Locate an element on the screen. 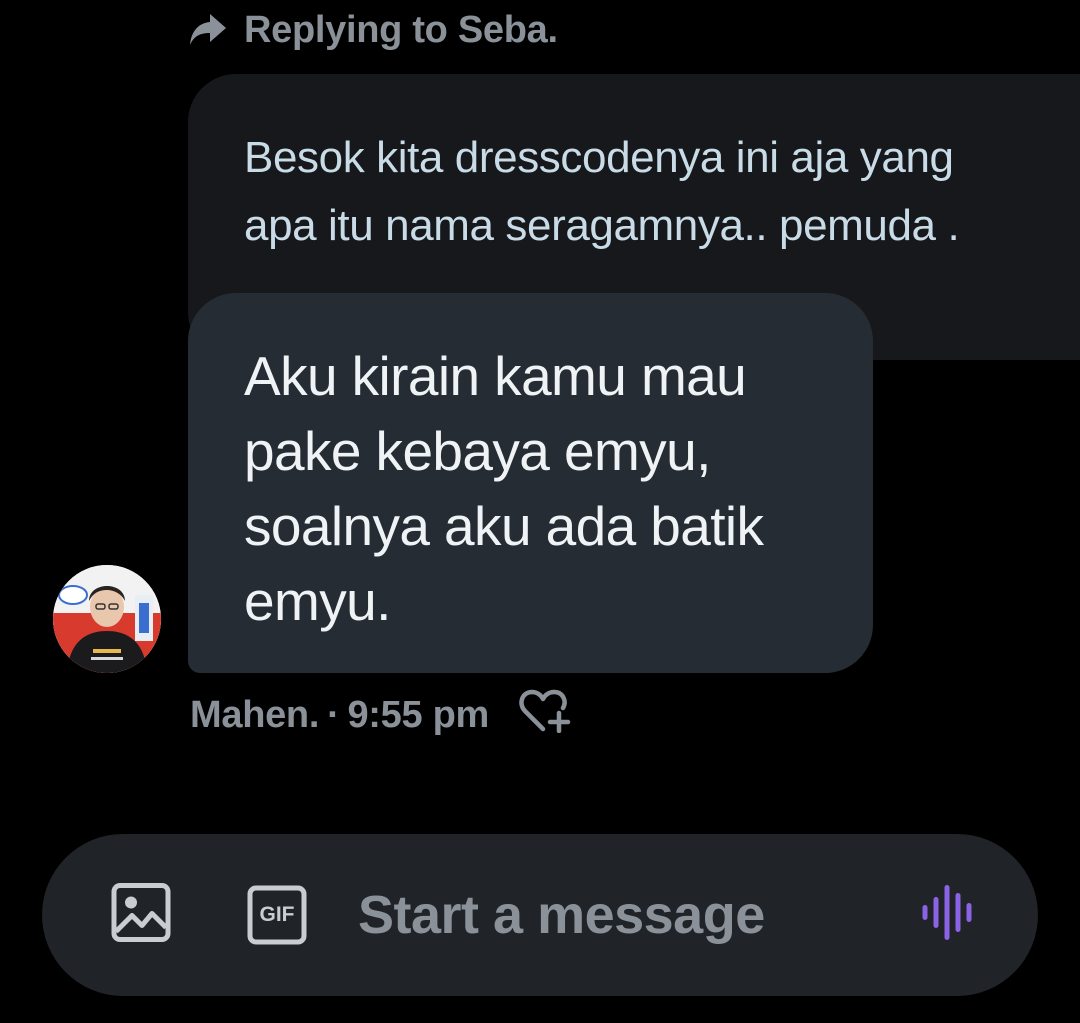  message-line: pake kebaya emyu, is located at coordinates (477, 451).